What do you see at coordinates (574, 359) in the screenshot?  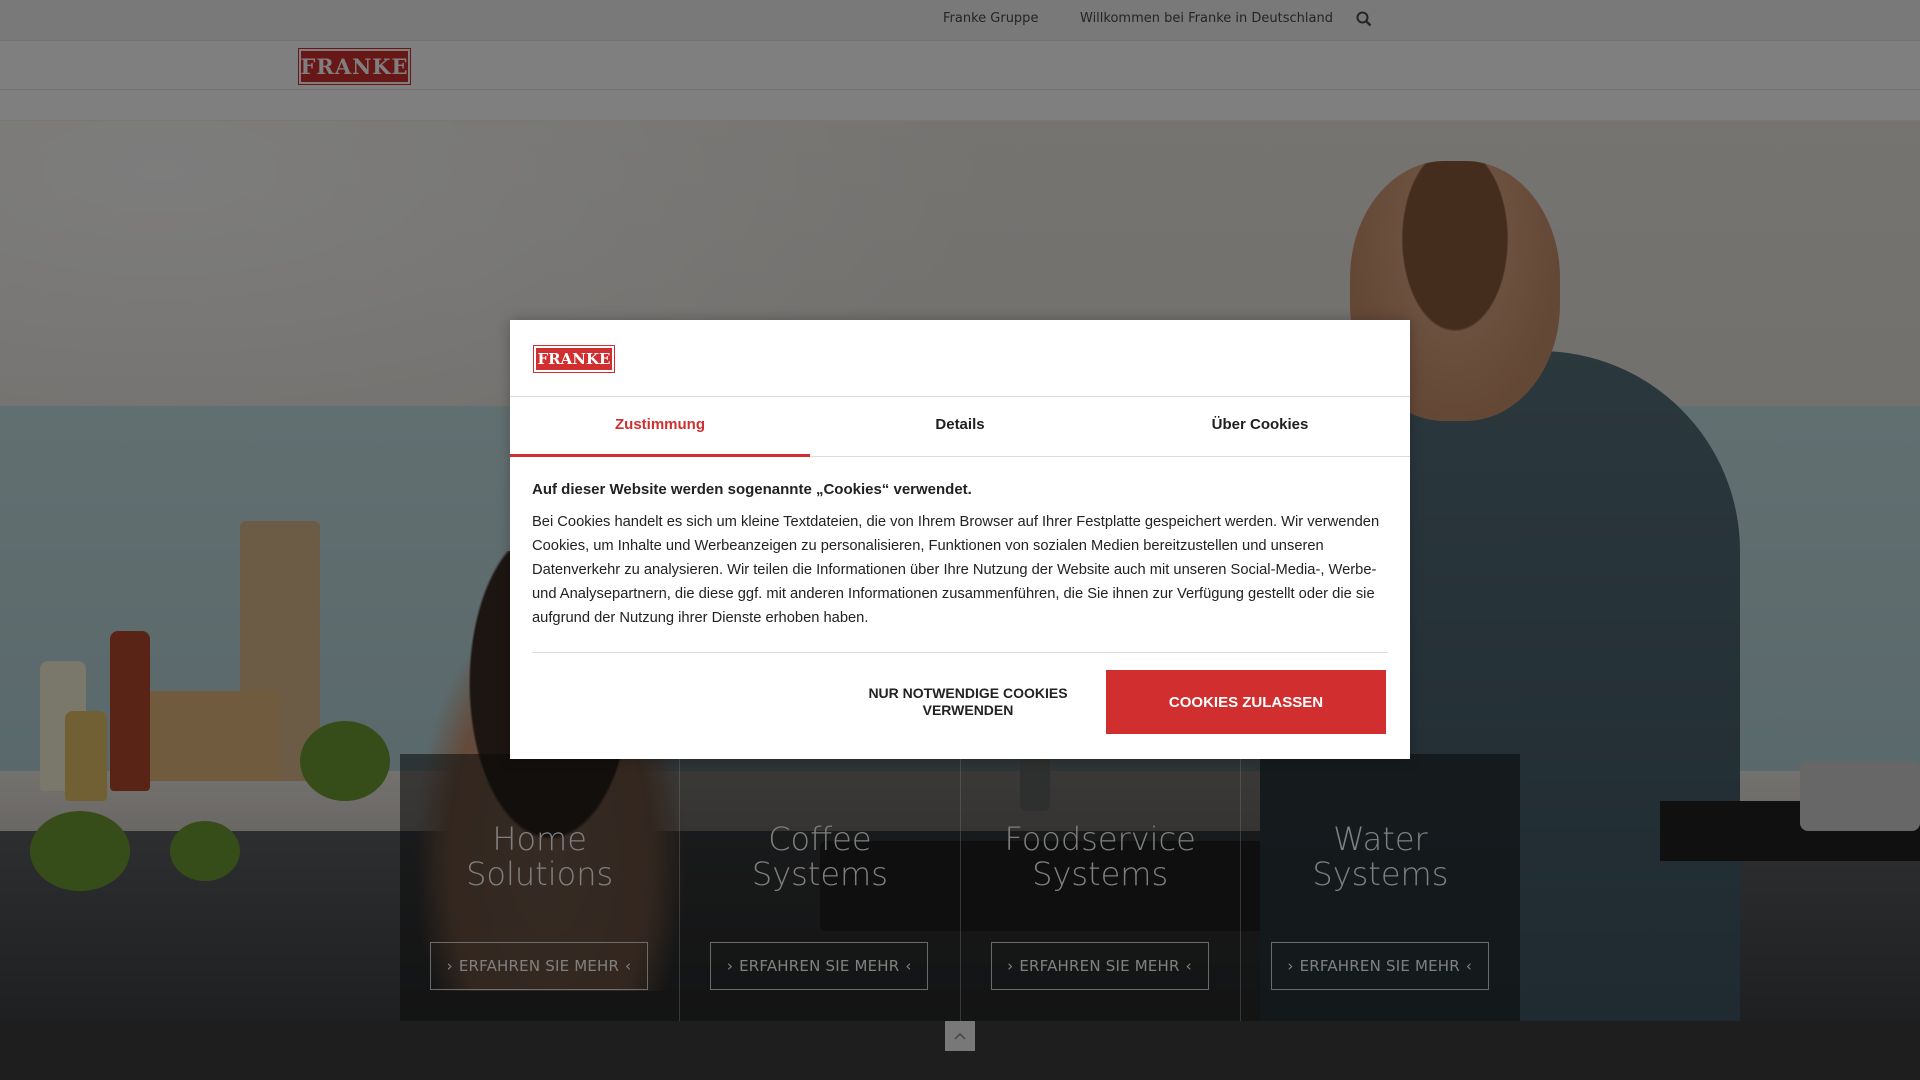 I see `dialog-franke-logo: FRANKE` at bounding box center [574, 359].